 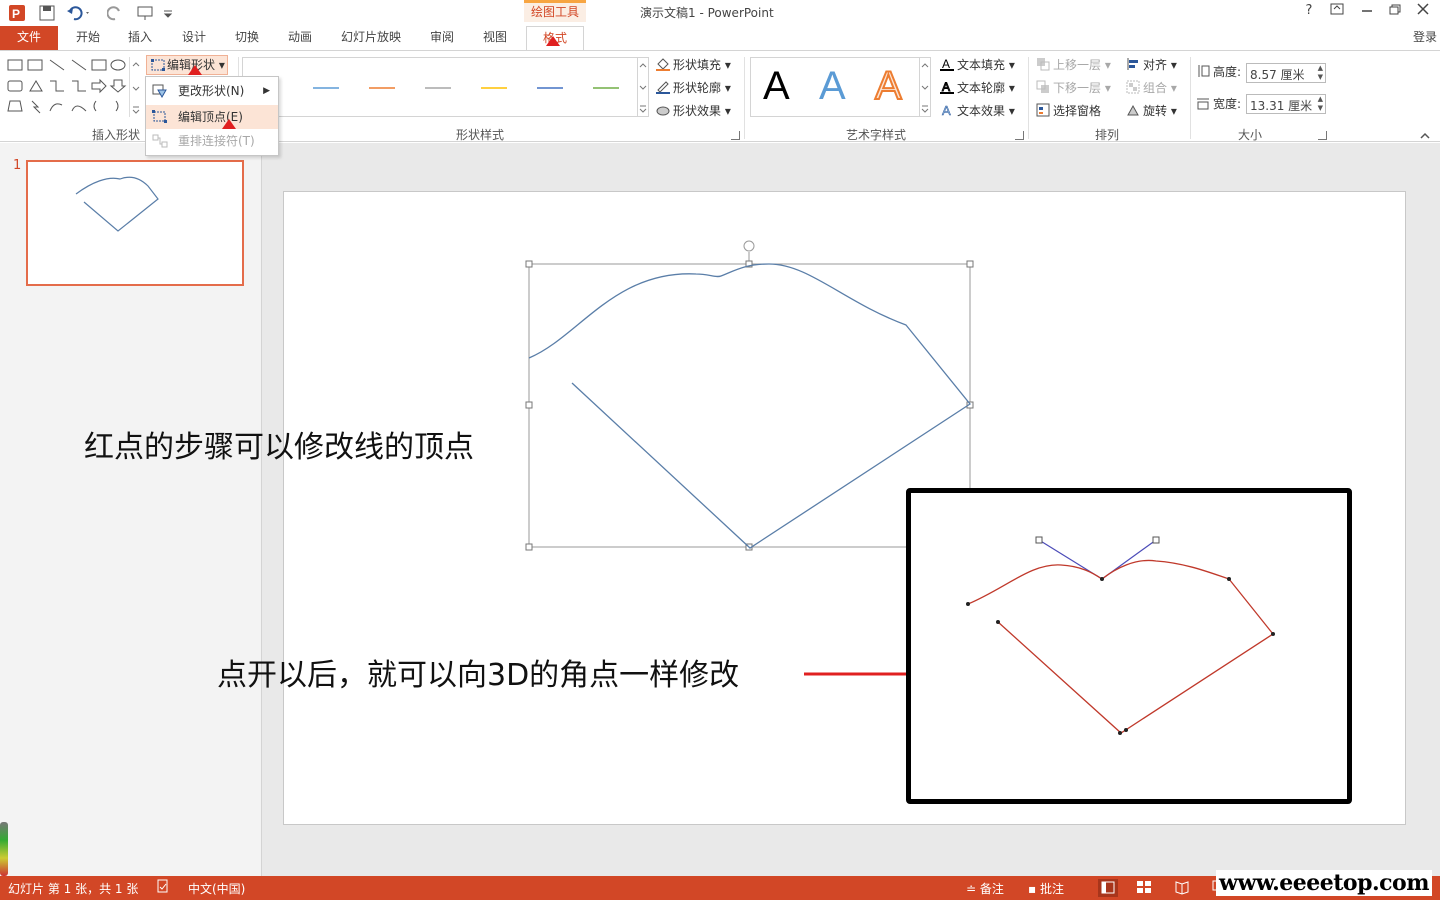 I want to click on shape-styles-scroll, so click(x=643, y=87).